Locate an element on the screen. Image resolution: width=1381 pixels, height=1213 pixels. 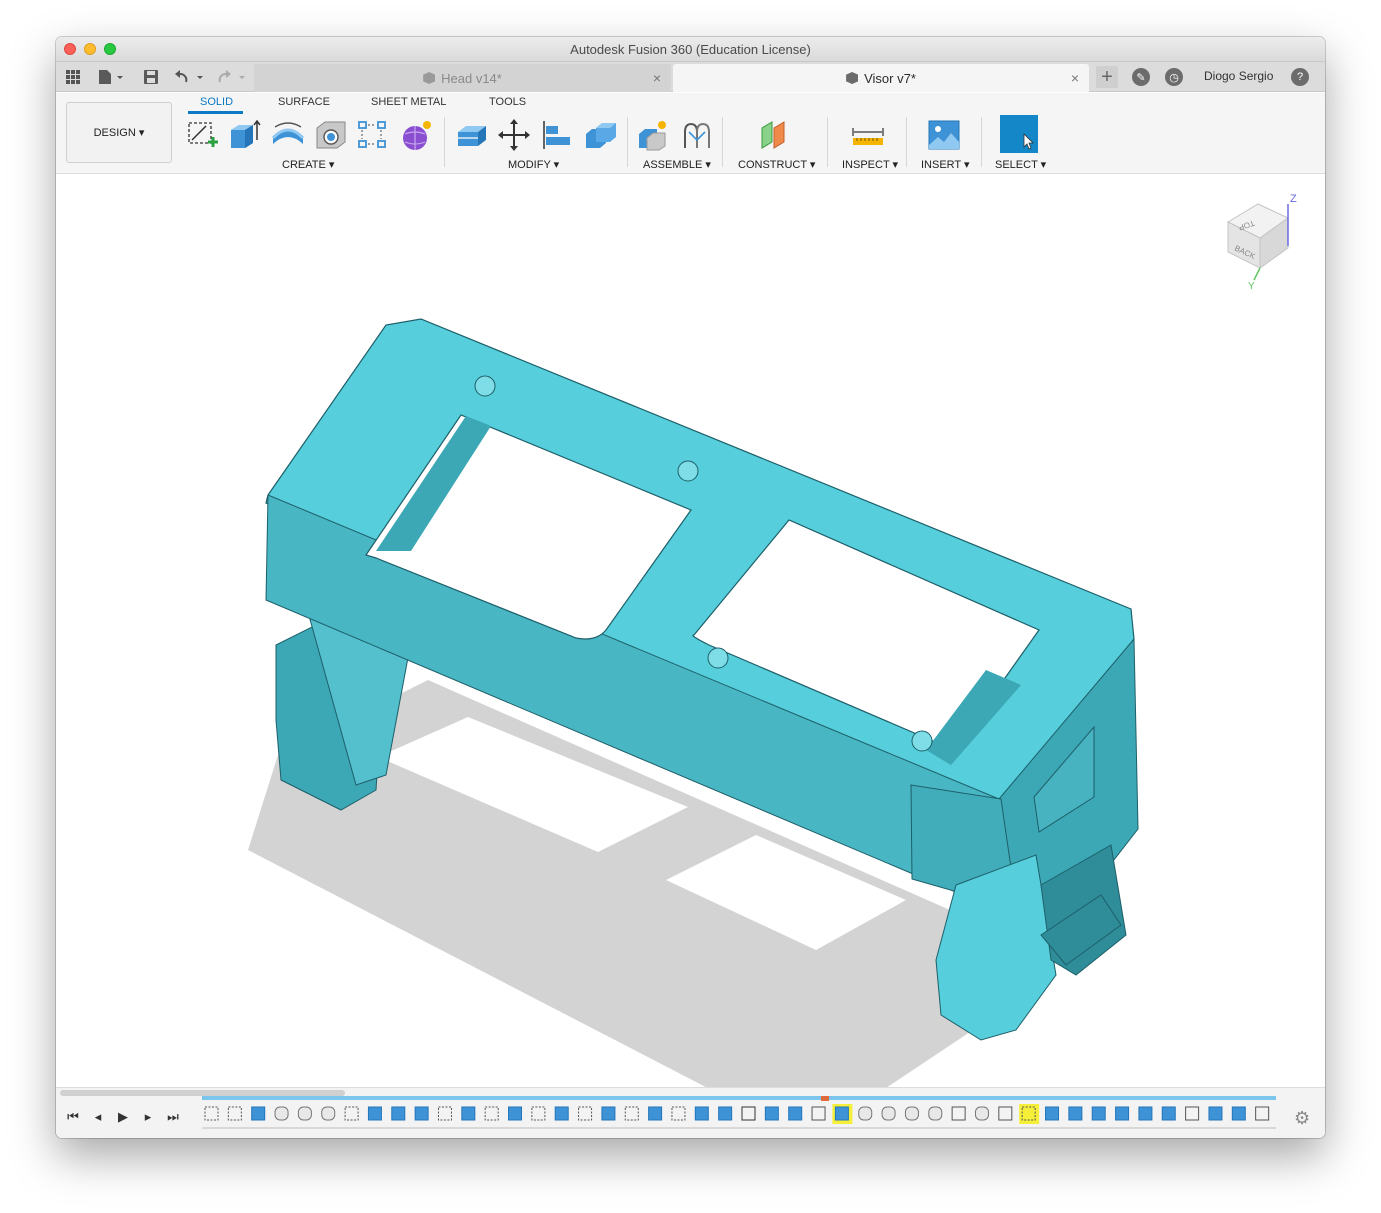
tab-visor: Visor v7* × is located at coordinates (881, 78).